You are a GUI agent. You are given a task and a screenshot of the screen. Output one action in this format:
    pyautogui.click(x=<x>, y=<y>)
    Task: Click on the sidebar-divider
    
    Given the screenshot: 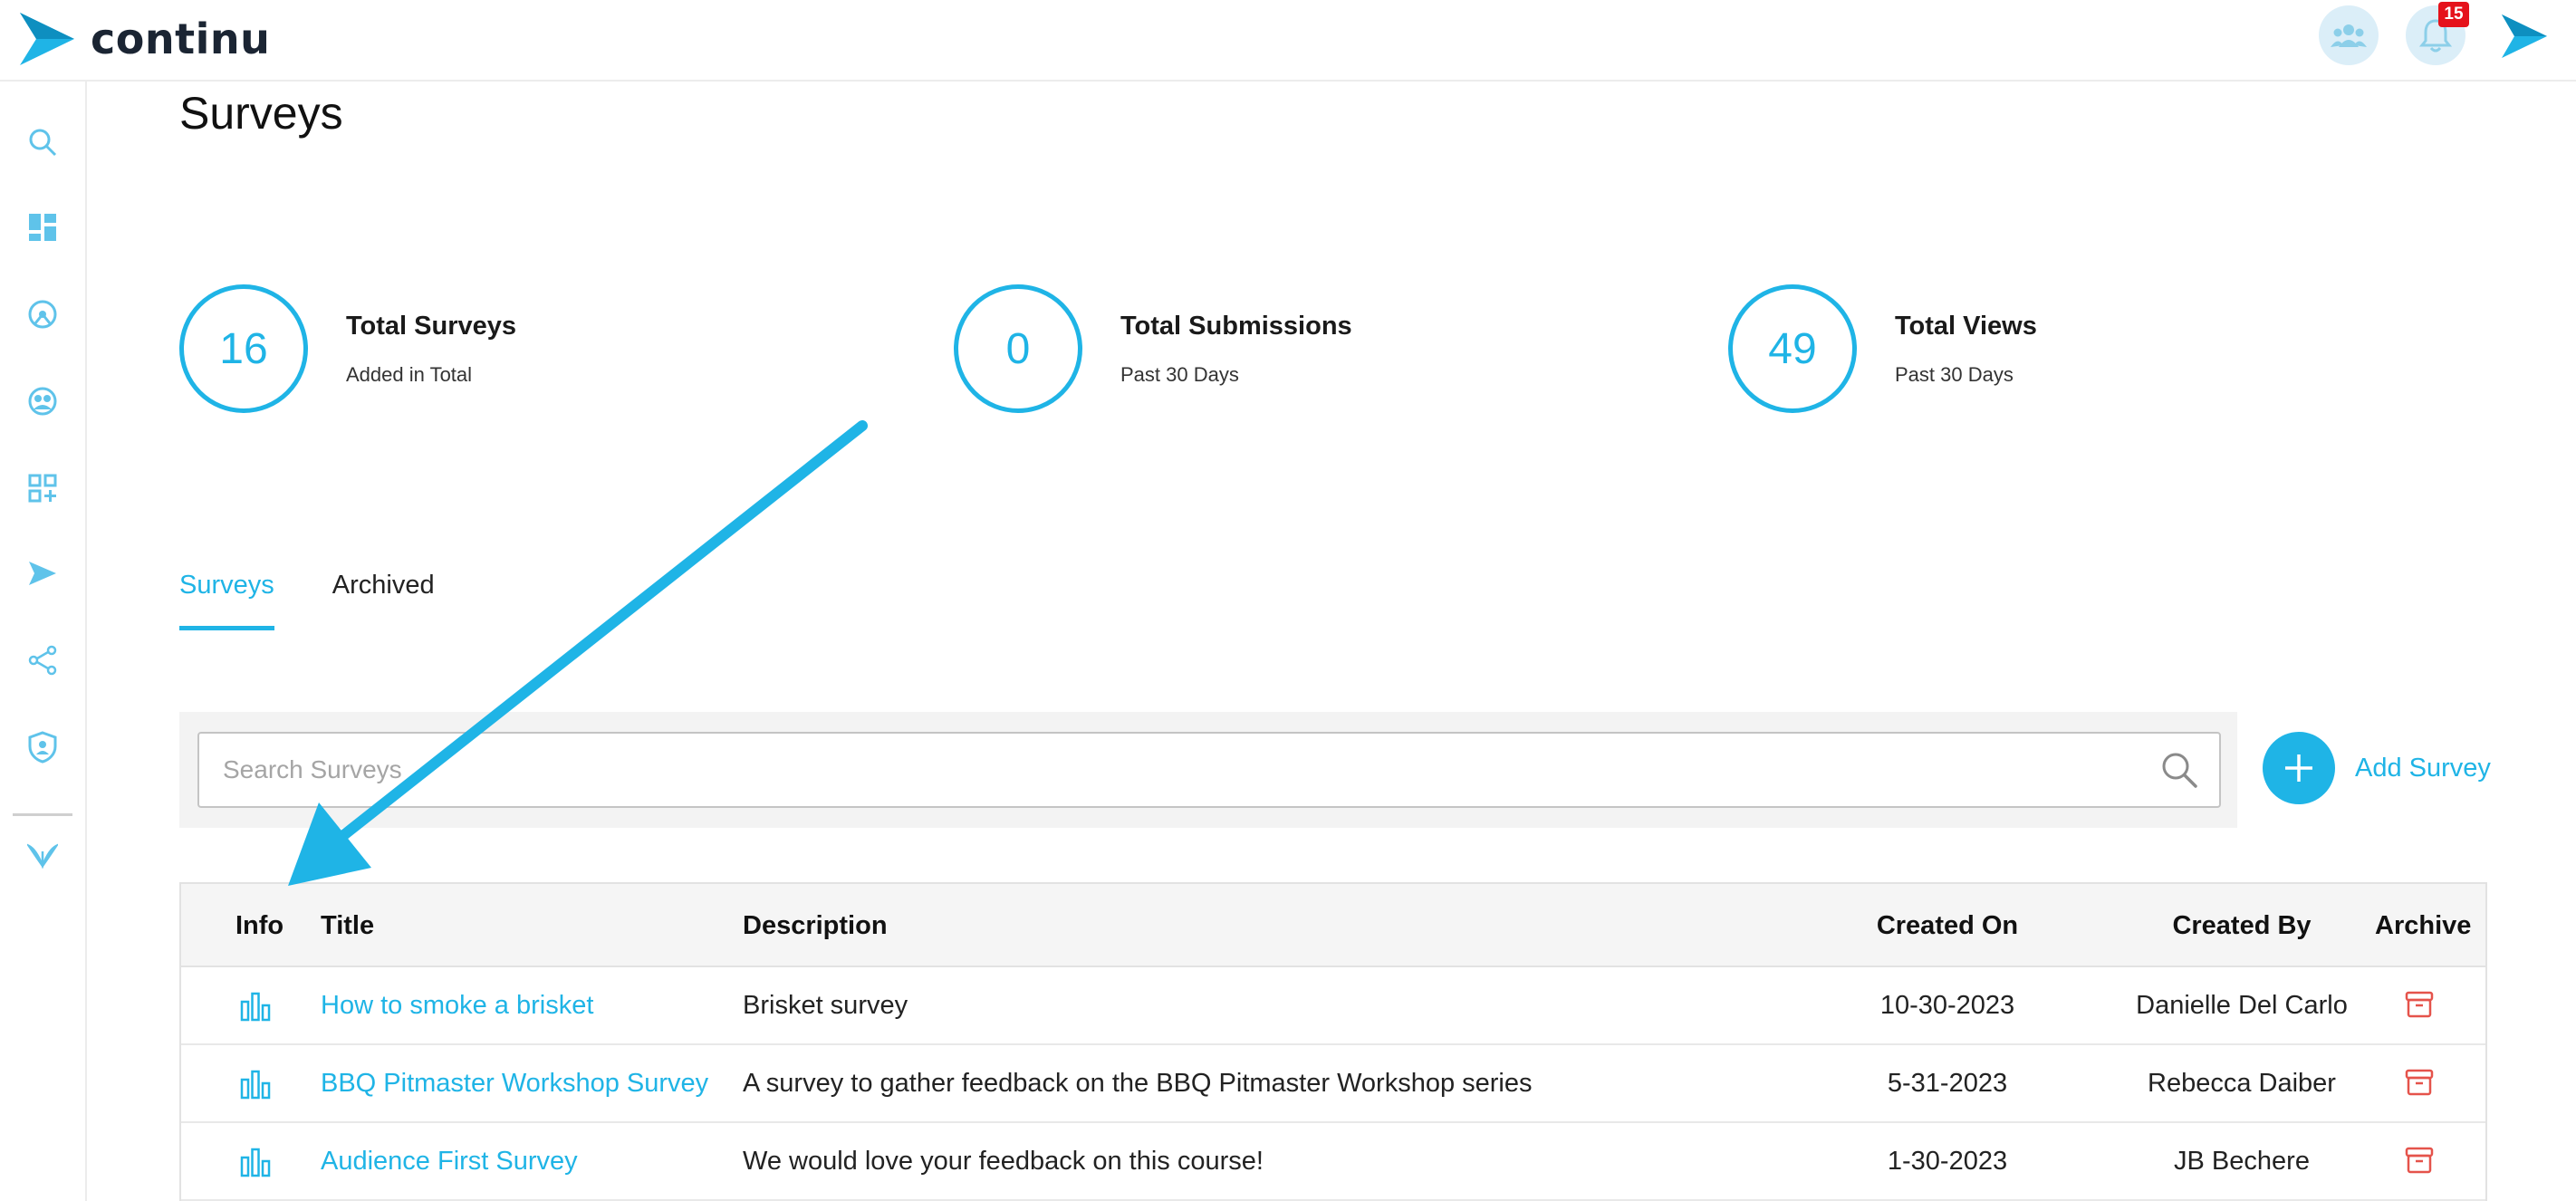 What is the action you would take?
    pyautogui.click(x=42, y=814)
    